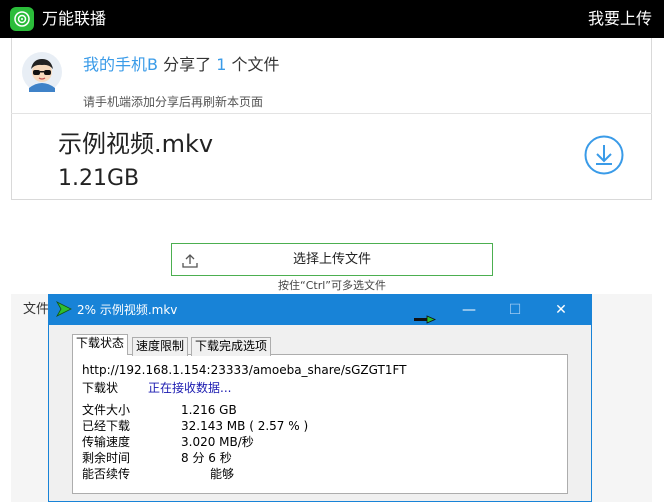  I want to click on remaining-time-value: 8 分 6 秒, so click(206, 458).